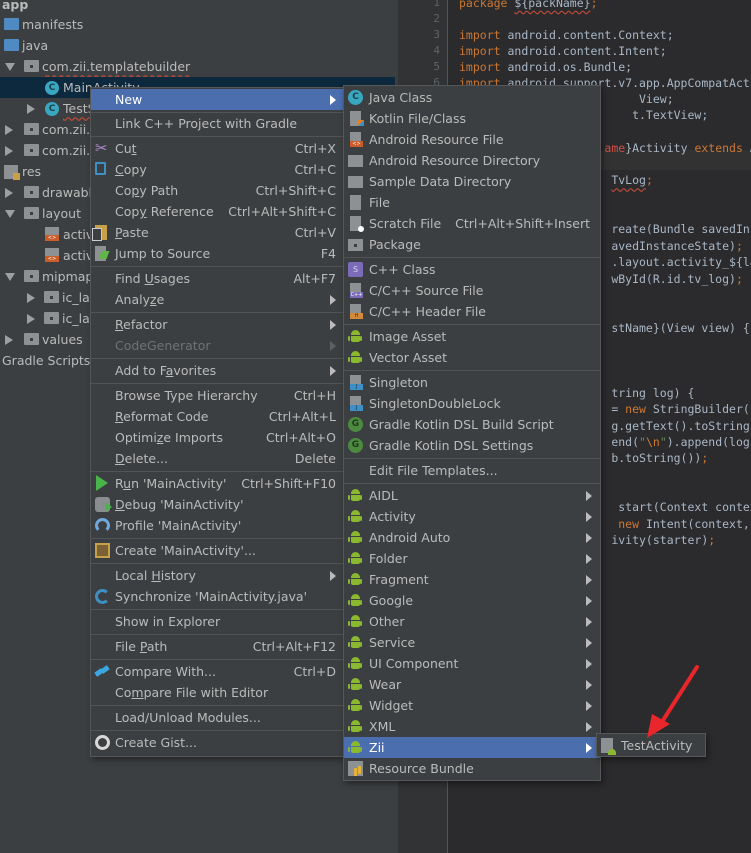 The width and height of the screenshot is (751, 853). I want to click on menu-item-label: Link C++ Project with Gradle, so click(206, 123).